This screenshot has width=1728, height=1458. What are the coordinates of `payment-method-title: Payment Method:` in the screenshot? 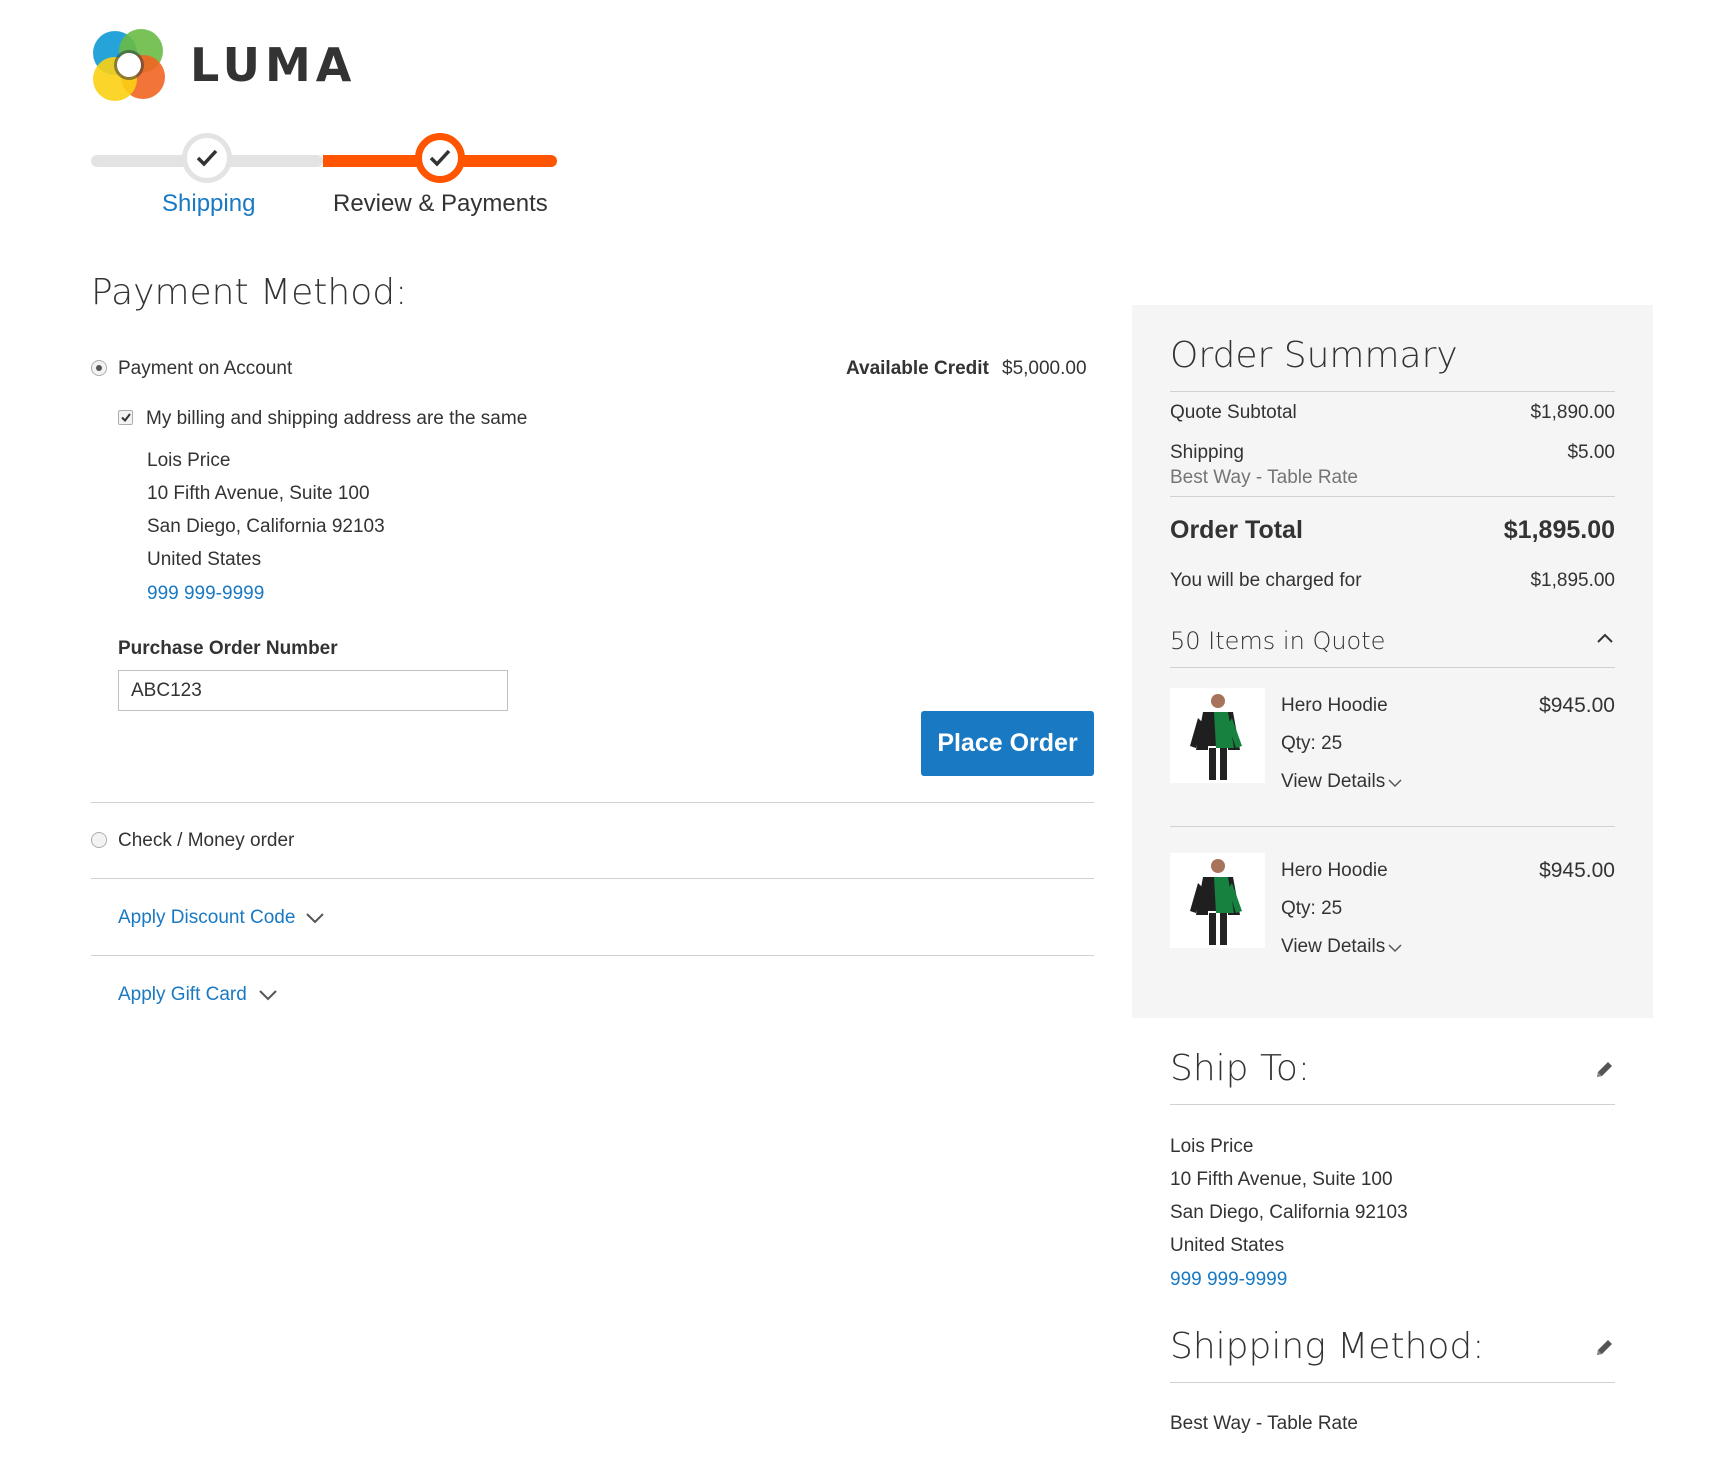 It's located at (249, 292).